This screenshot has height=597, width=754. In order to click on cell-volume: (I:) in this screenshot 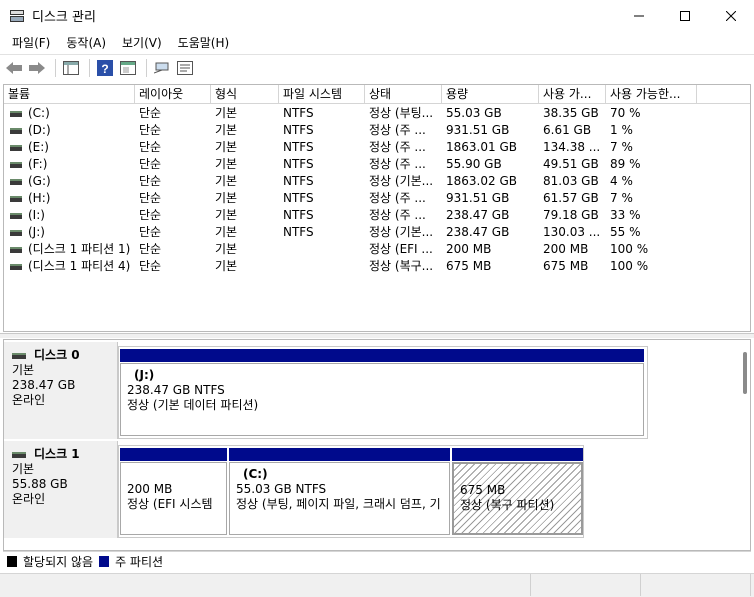, I will do `click(69, 215)`.